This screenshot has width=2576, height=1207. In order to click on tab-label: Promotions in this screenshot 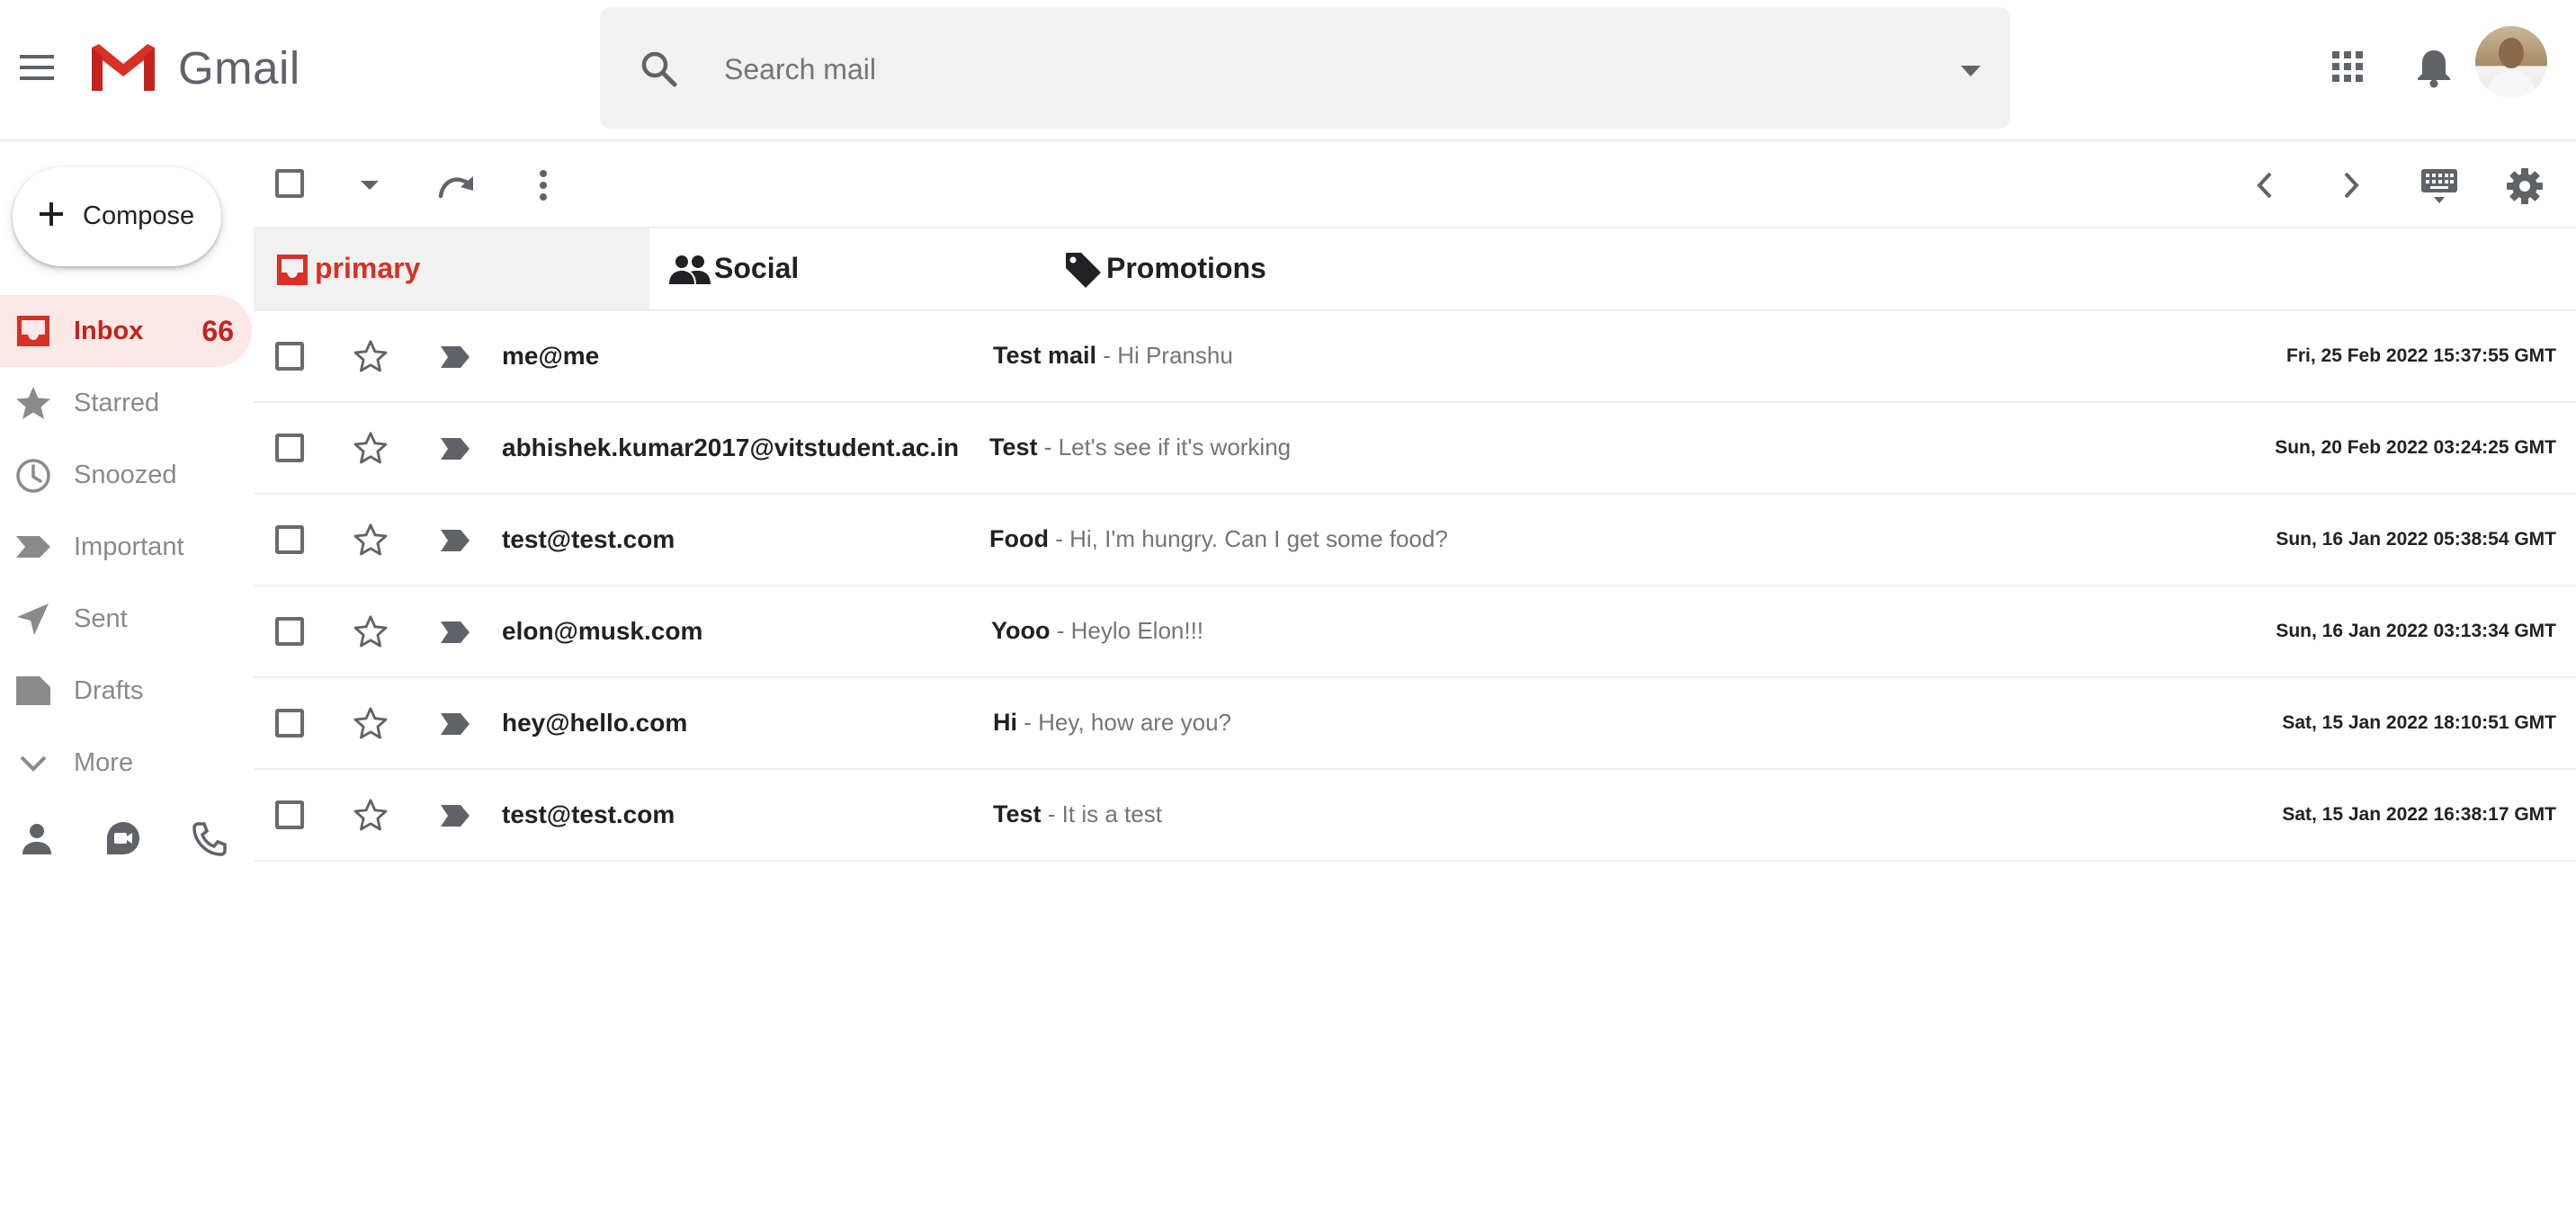, I will do `click(1186, 268)`.